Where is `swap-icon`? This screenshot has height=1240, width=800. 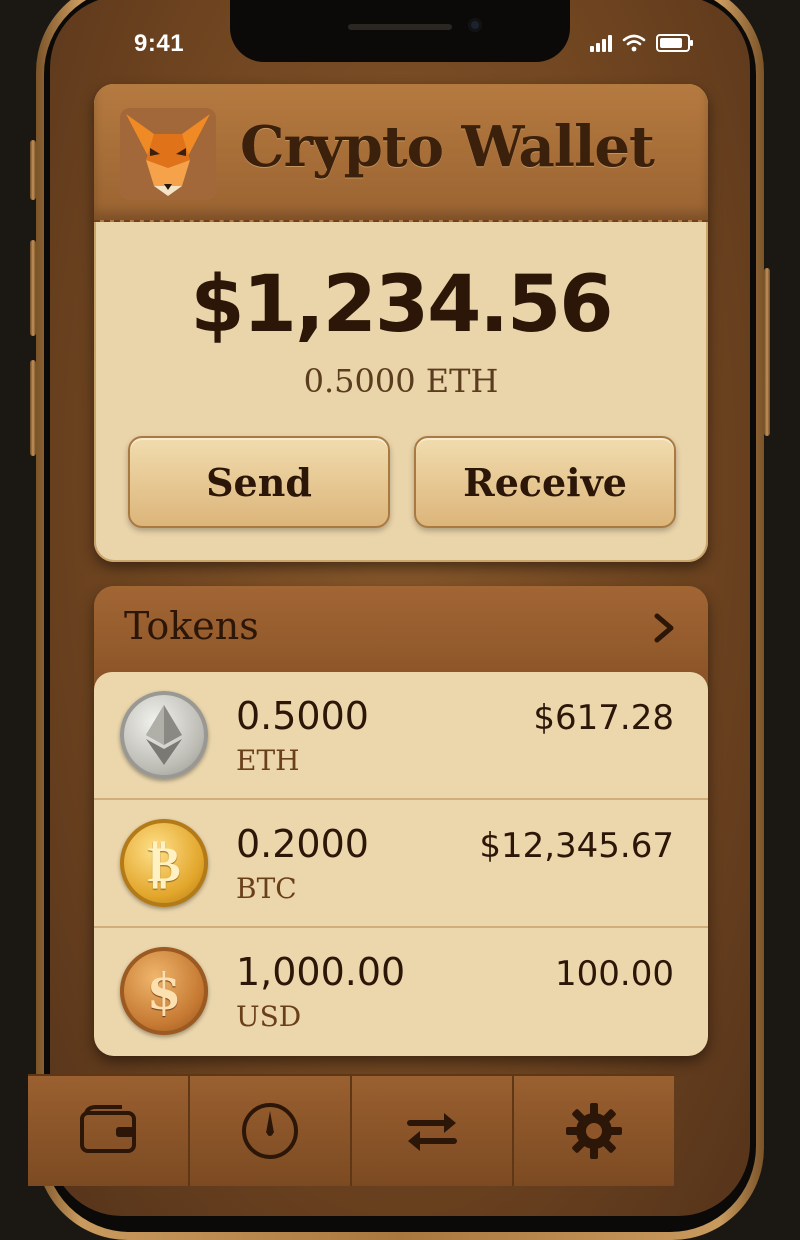 swap-icon is located at coordinates (432, 1132).